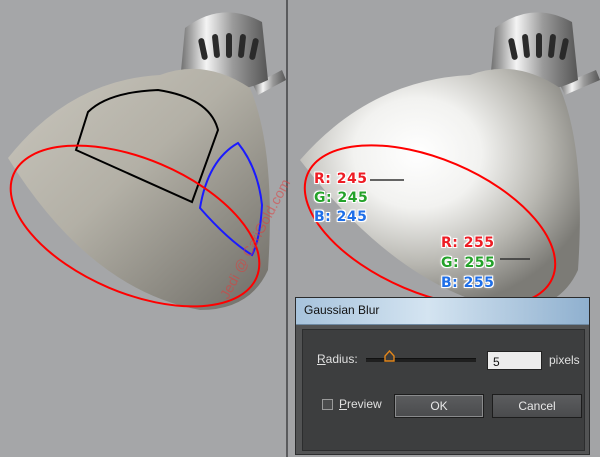  What do you see at coordinates (468, 263) in the screenshot?
I see `sample2-g: G: 255` at bounding box center [468, 263].